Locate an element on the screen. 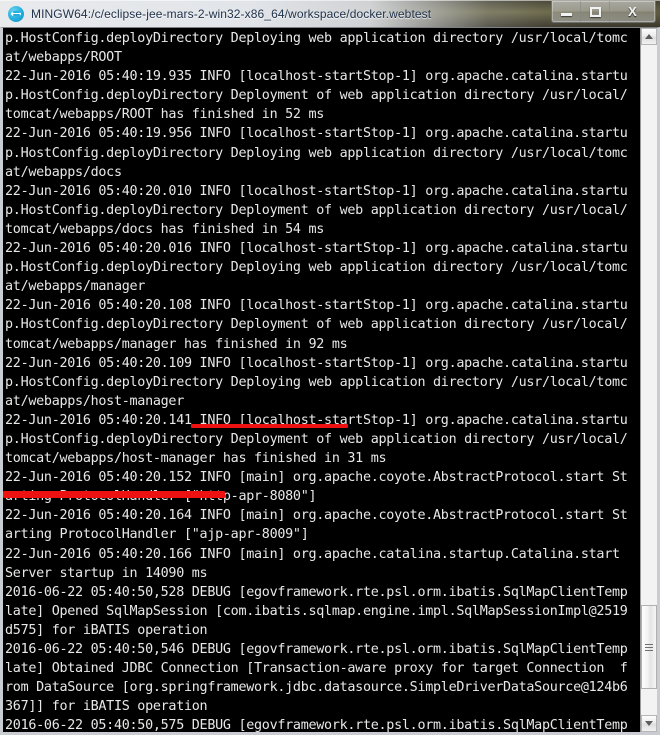 The width and height of the screenshot is (660, 735). terminal-line: at/webapps/manager is located at coordinates (75, 287).